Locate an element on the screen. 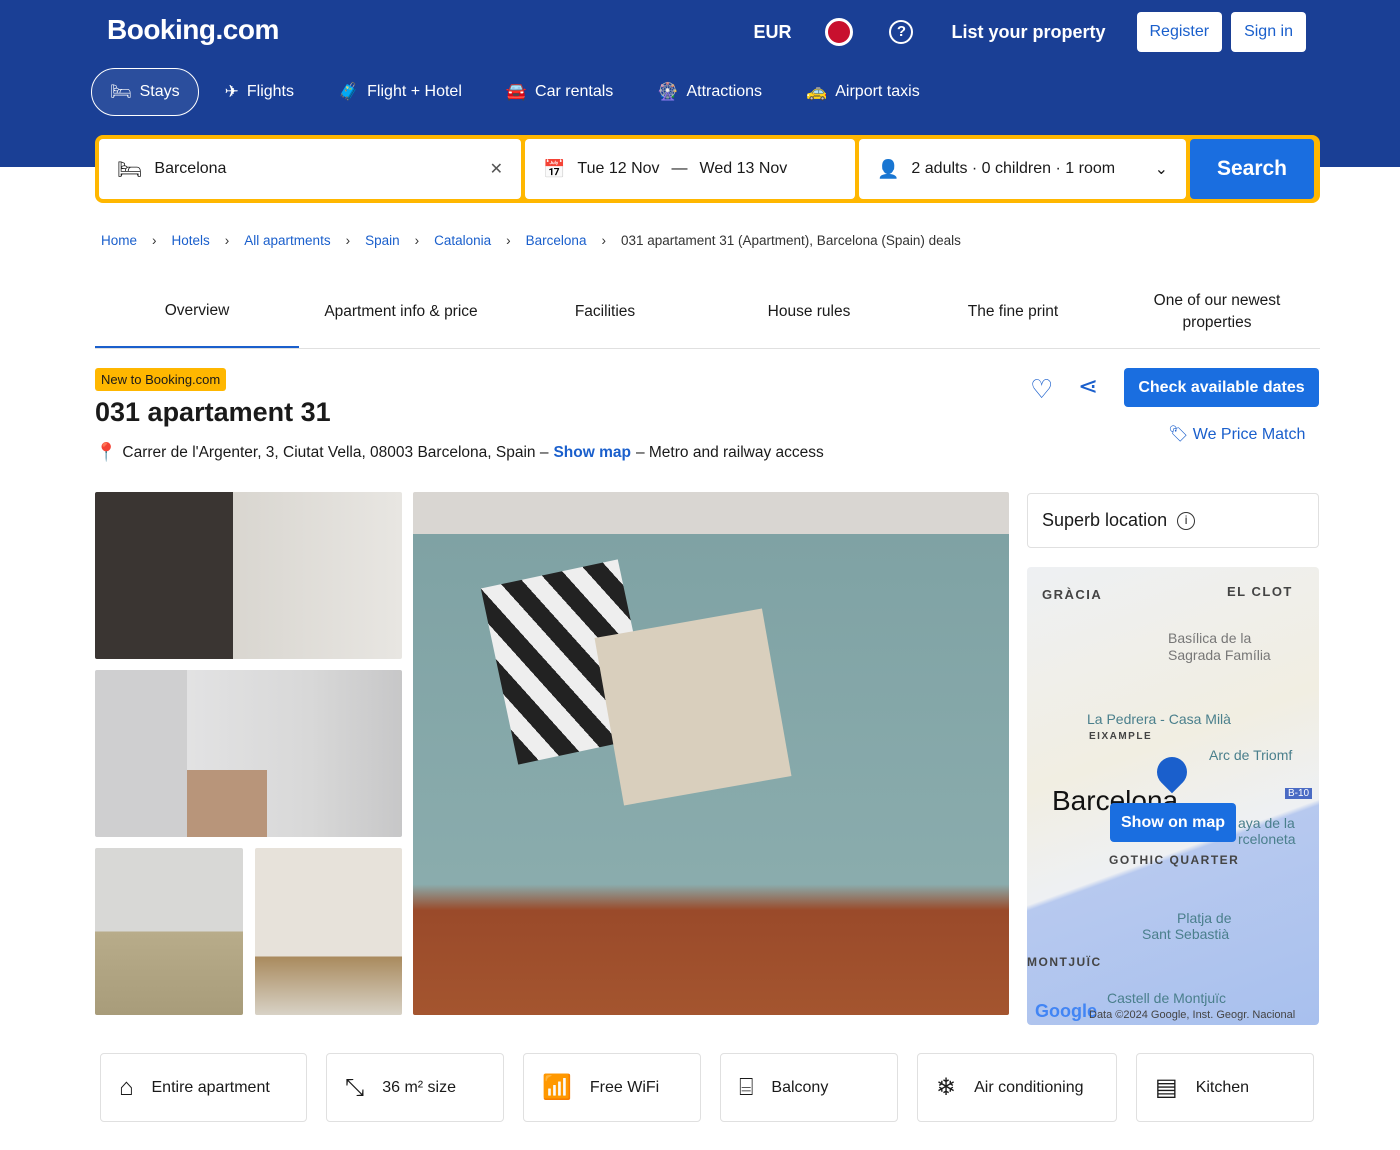 Image resolution: width=1400 pixels, height=1150 pixels. breadcrumb-home: Home is located at coordinates (119, 240).